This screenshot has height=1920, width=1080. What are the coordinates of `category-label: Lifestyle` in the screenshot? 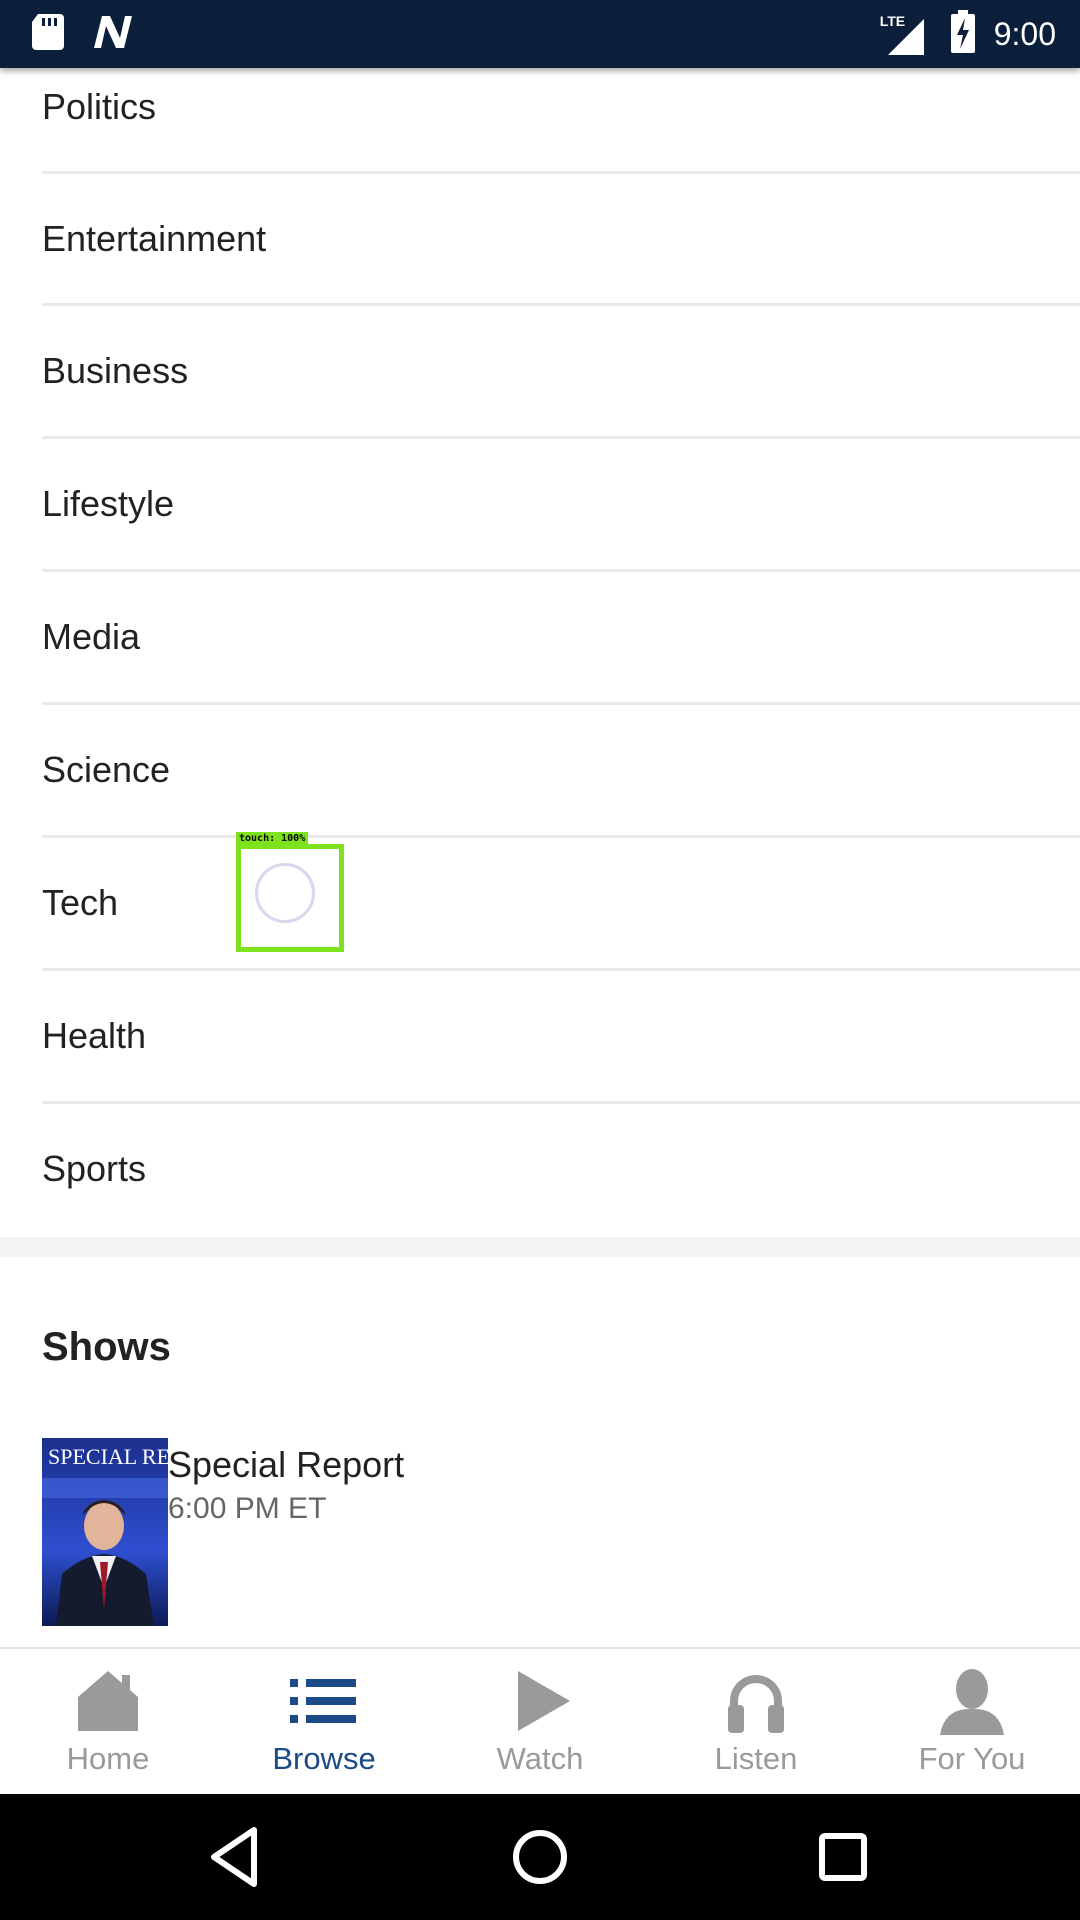 It's located at (108, 503).